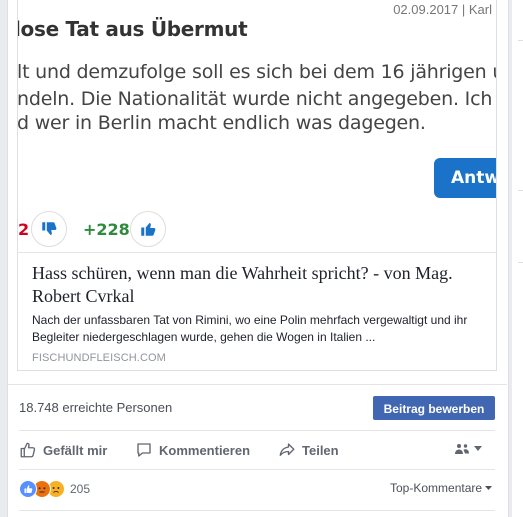 The height and width of the screenshot is (517, 523). I want to click on comment-sort-label: Top-Kommentare, so click(436, 488).